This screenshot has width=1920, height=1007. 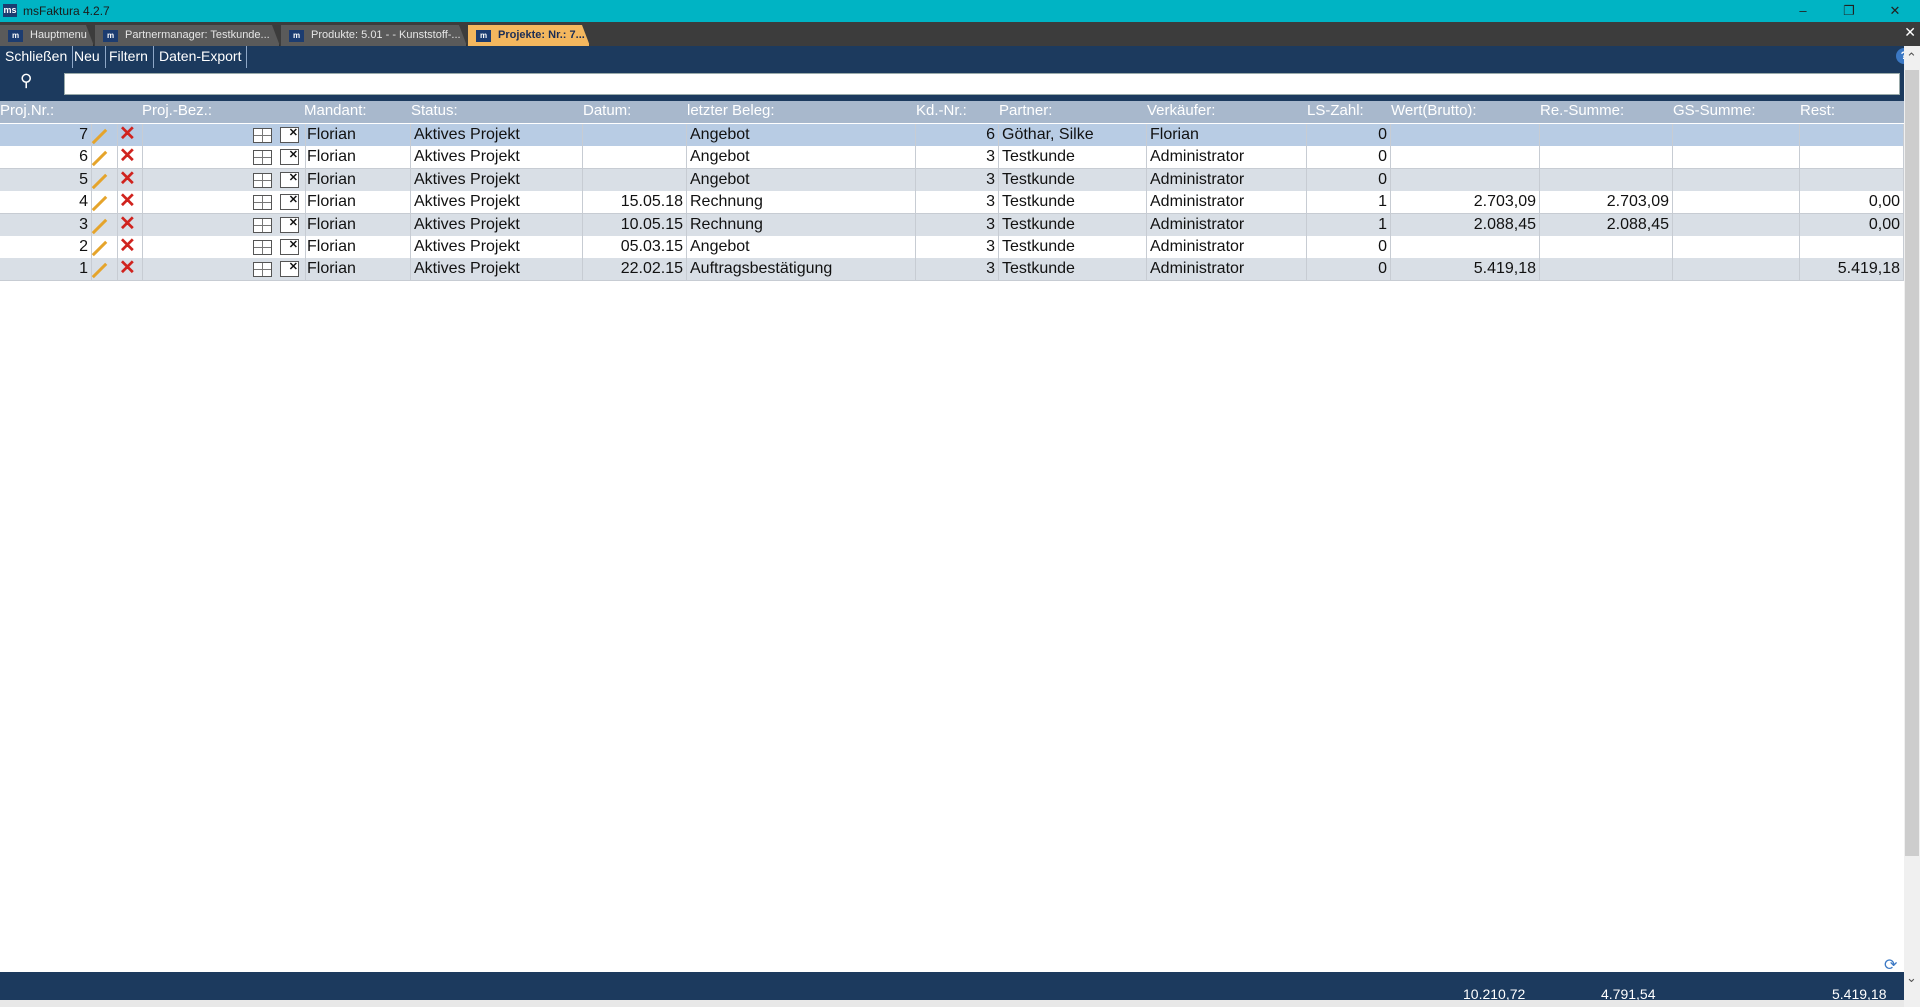 I want to click on col-re-summe: Re.-Summe:, so click(x=1582, y=112).